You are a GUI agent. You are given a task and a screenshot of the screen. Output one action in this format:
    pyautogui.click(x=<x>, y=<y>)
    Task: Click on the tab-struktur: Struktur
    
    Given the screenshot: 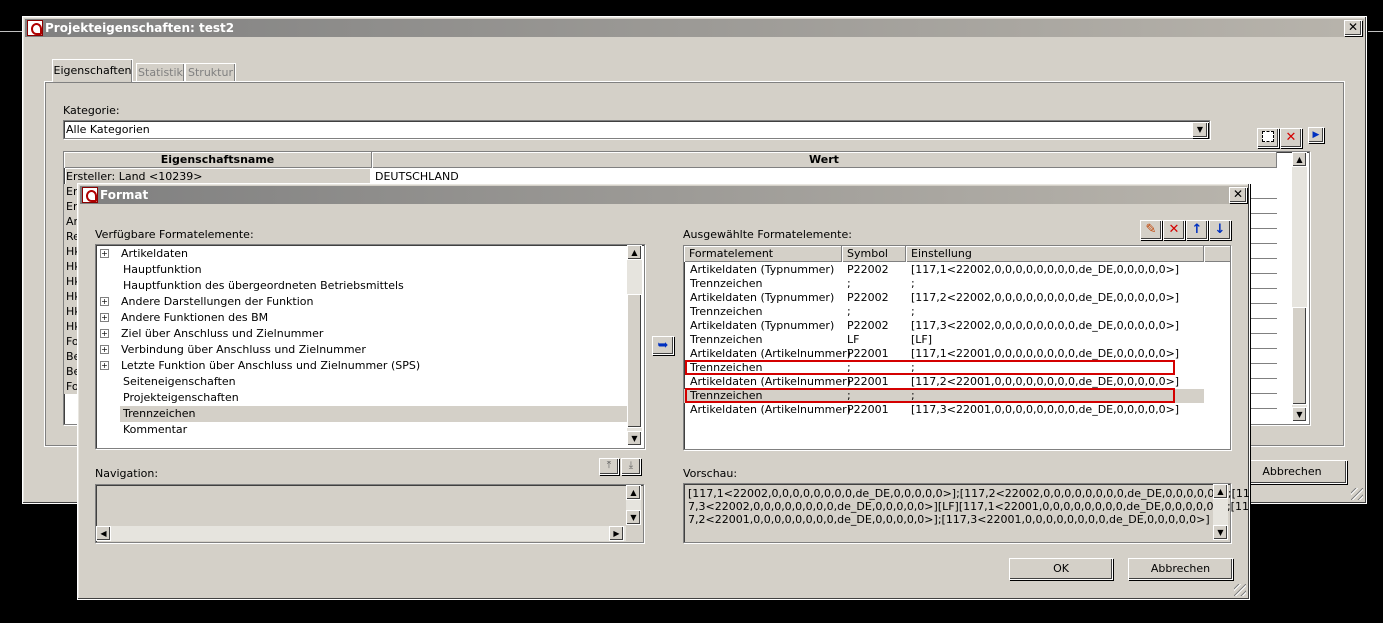 What is the action you would take?
    pyautogui.click(x=210, y=72)
    